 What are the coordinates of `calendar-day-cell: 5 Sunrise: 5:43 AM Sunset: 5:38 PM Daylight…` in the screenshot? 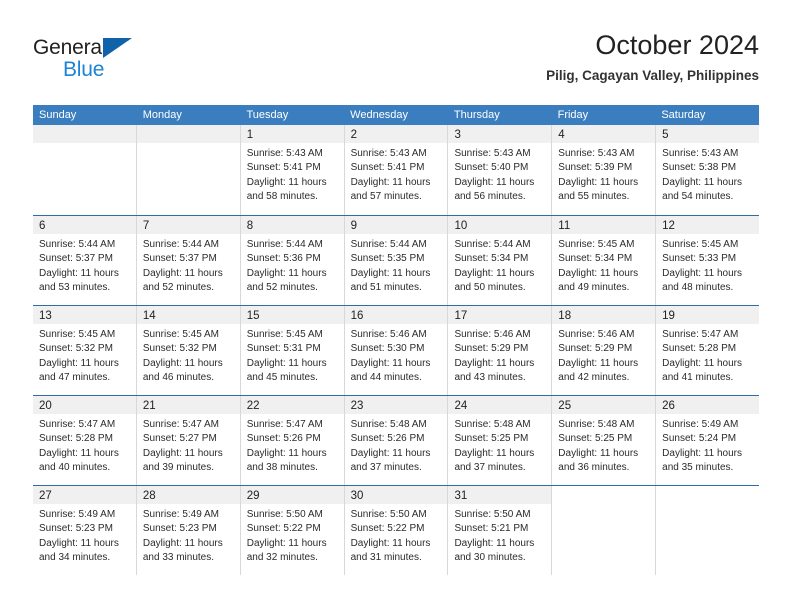 It's located at (707, 170).